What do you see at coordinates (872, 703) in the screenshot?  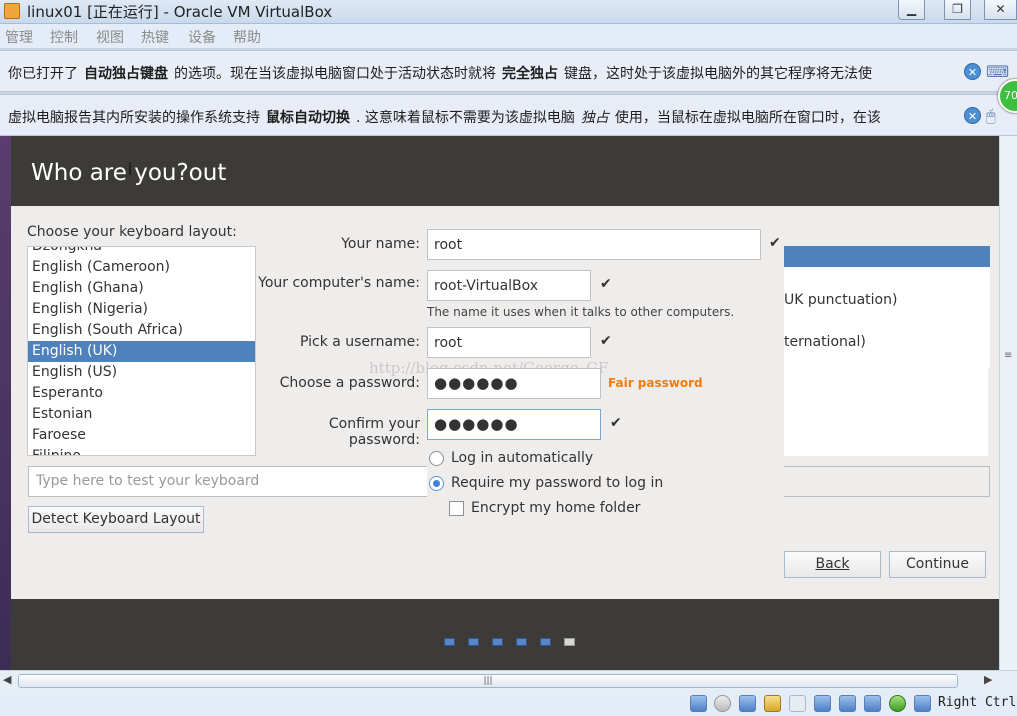 I see `video-capture-icon` at bounding box center [872, 703].